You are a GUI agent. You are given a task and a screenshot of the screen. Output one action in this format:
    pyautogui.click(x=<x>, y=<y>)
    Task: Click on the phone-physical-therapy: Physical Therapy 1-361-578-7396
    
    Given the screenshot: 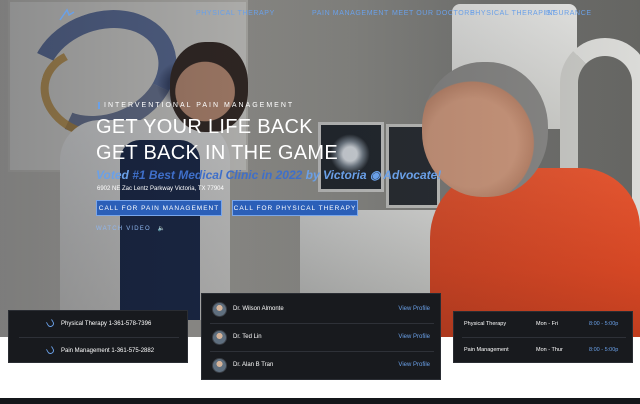 What is the action you would take?
    pyautogui.click(x=106, y=324)
    